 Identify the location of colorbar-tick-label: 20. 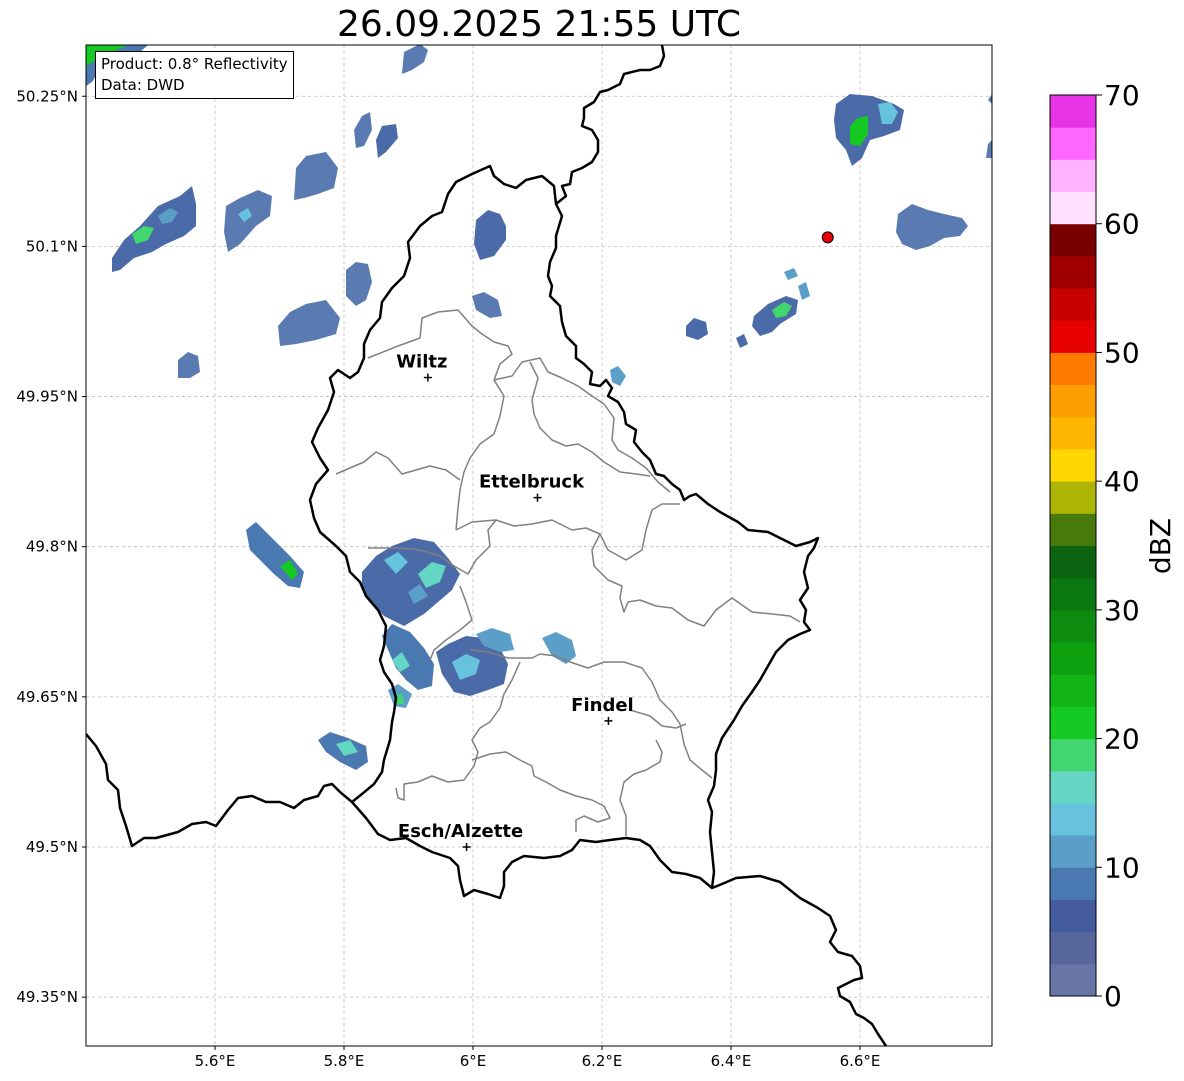
(1122, 739).